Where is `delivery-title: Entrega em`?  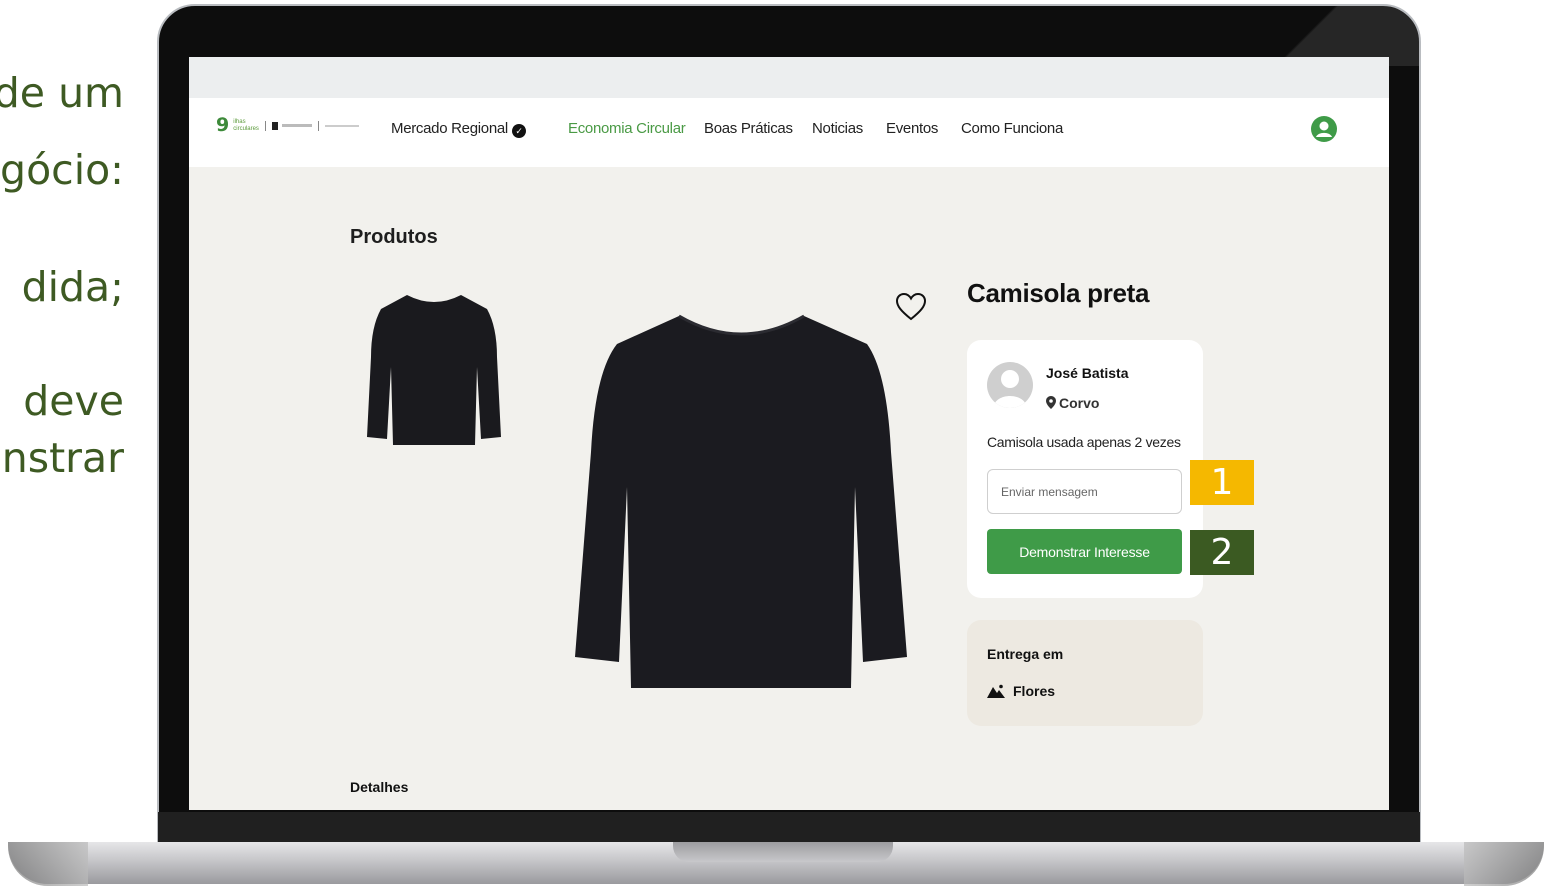 delivery-title: Entrega em is located at coordinates (1025, 654).